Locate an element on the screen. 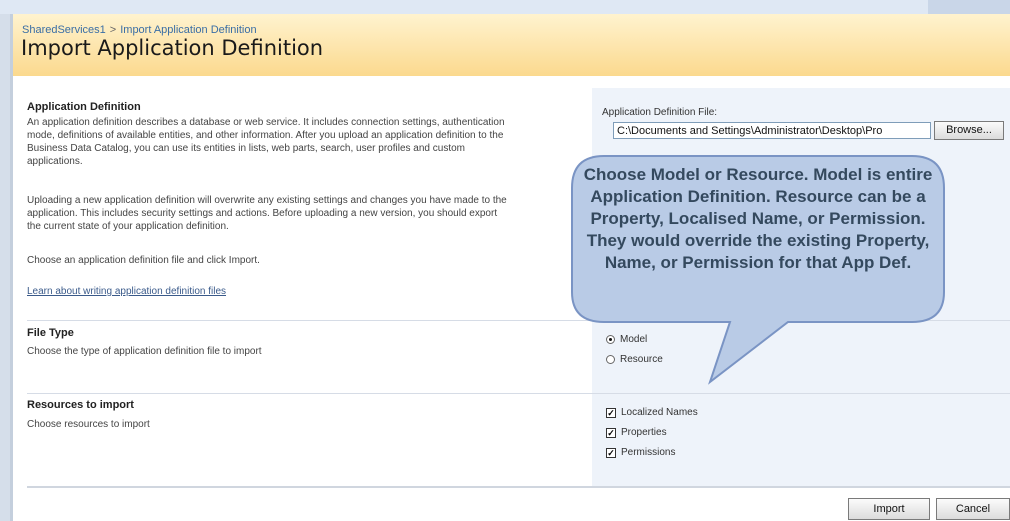  top-corner is located at coordinates (969, 7).